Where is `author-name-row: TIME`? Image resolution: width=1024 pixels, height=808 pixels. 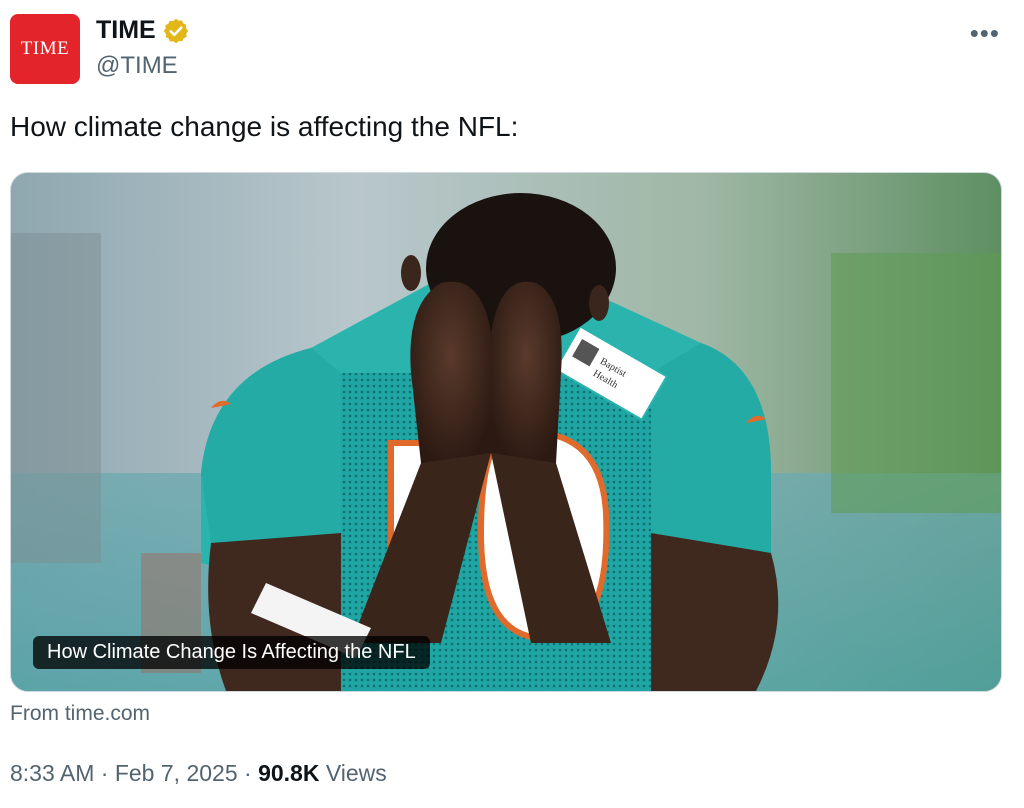 author-name-row: TIME is located at coordinates (143, 30).